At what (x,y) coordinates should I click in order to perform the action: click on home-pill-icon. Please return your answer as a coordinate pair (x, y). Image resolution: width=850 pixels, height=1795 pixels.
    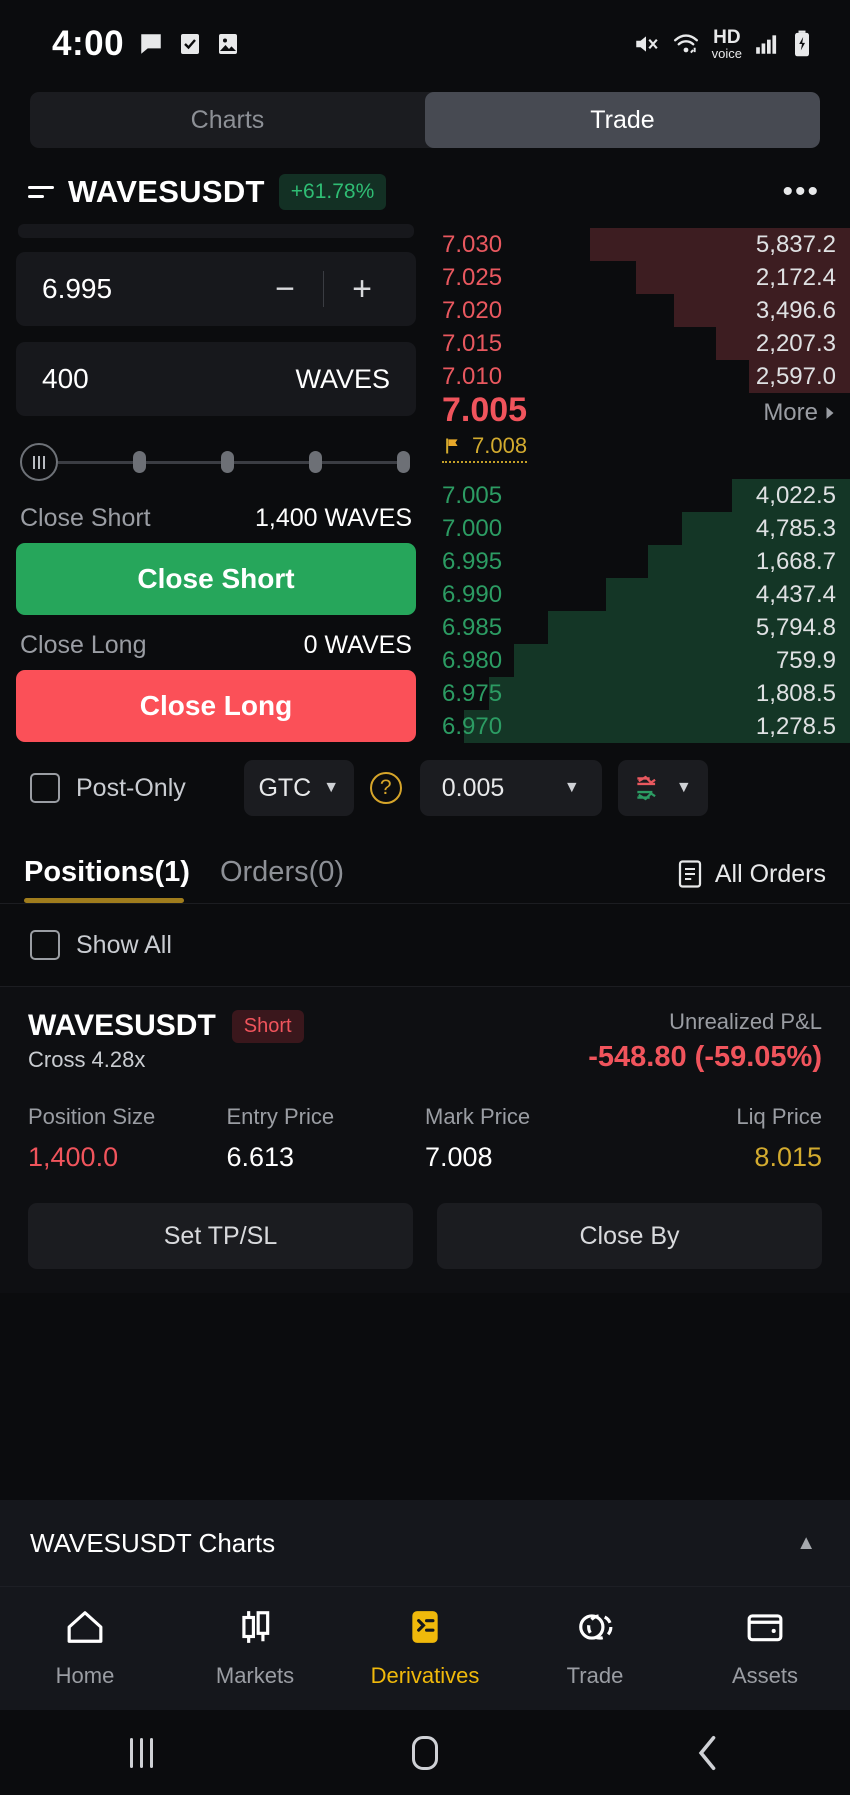
    Looking at the image, I should click on (424, 1752).